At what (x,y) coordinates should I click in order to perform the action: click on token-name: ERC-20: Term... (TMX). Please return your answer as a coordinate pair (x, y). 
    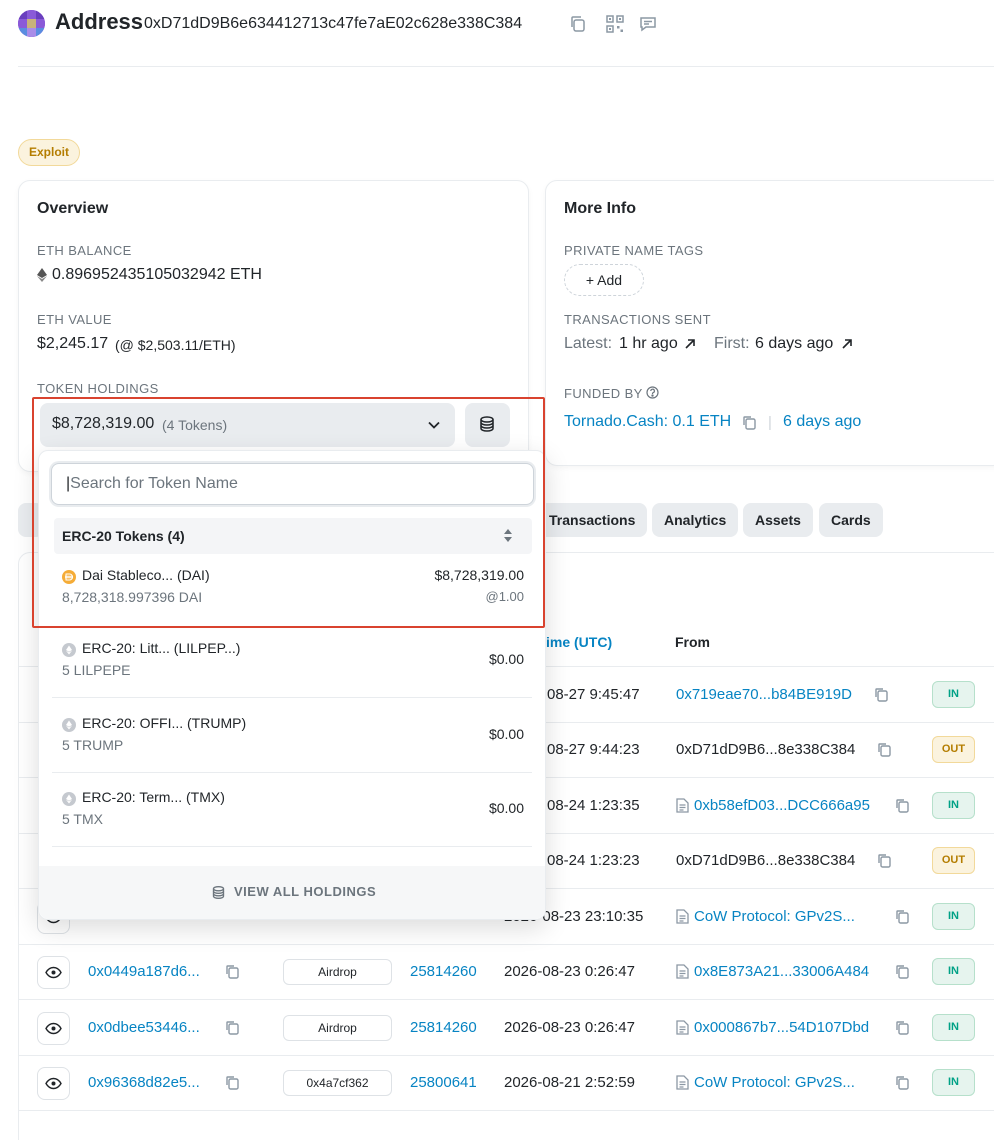
    Looking at the image, I should click on (153, 797).